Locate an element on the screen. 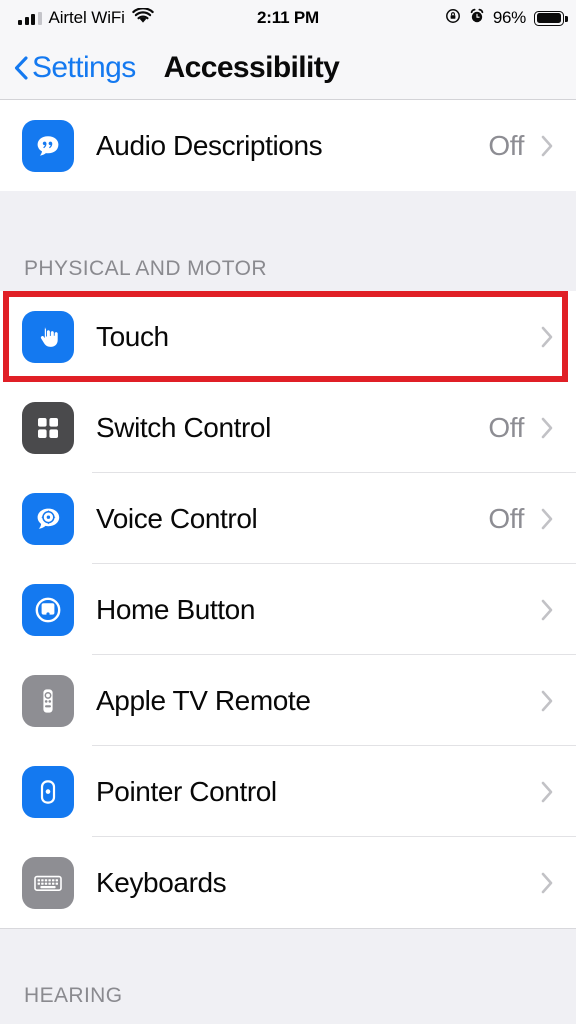  row-label: Switch Control is located at coordinates (183, 427).